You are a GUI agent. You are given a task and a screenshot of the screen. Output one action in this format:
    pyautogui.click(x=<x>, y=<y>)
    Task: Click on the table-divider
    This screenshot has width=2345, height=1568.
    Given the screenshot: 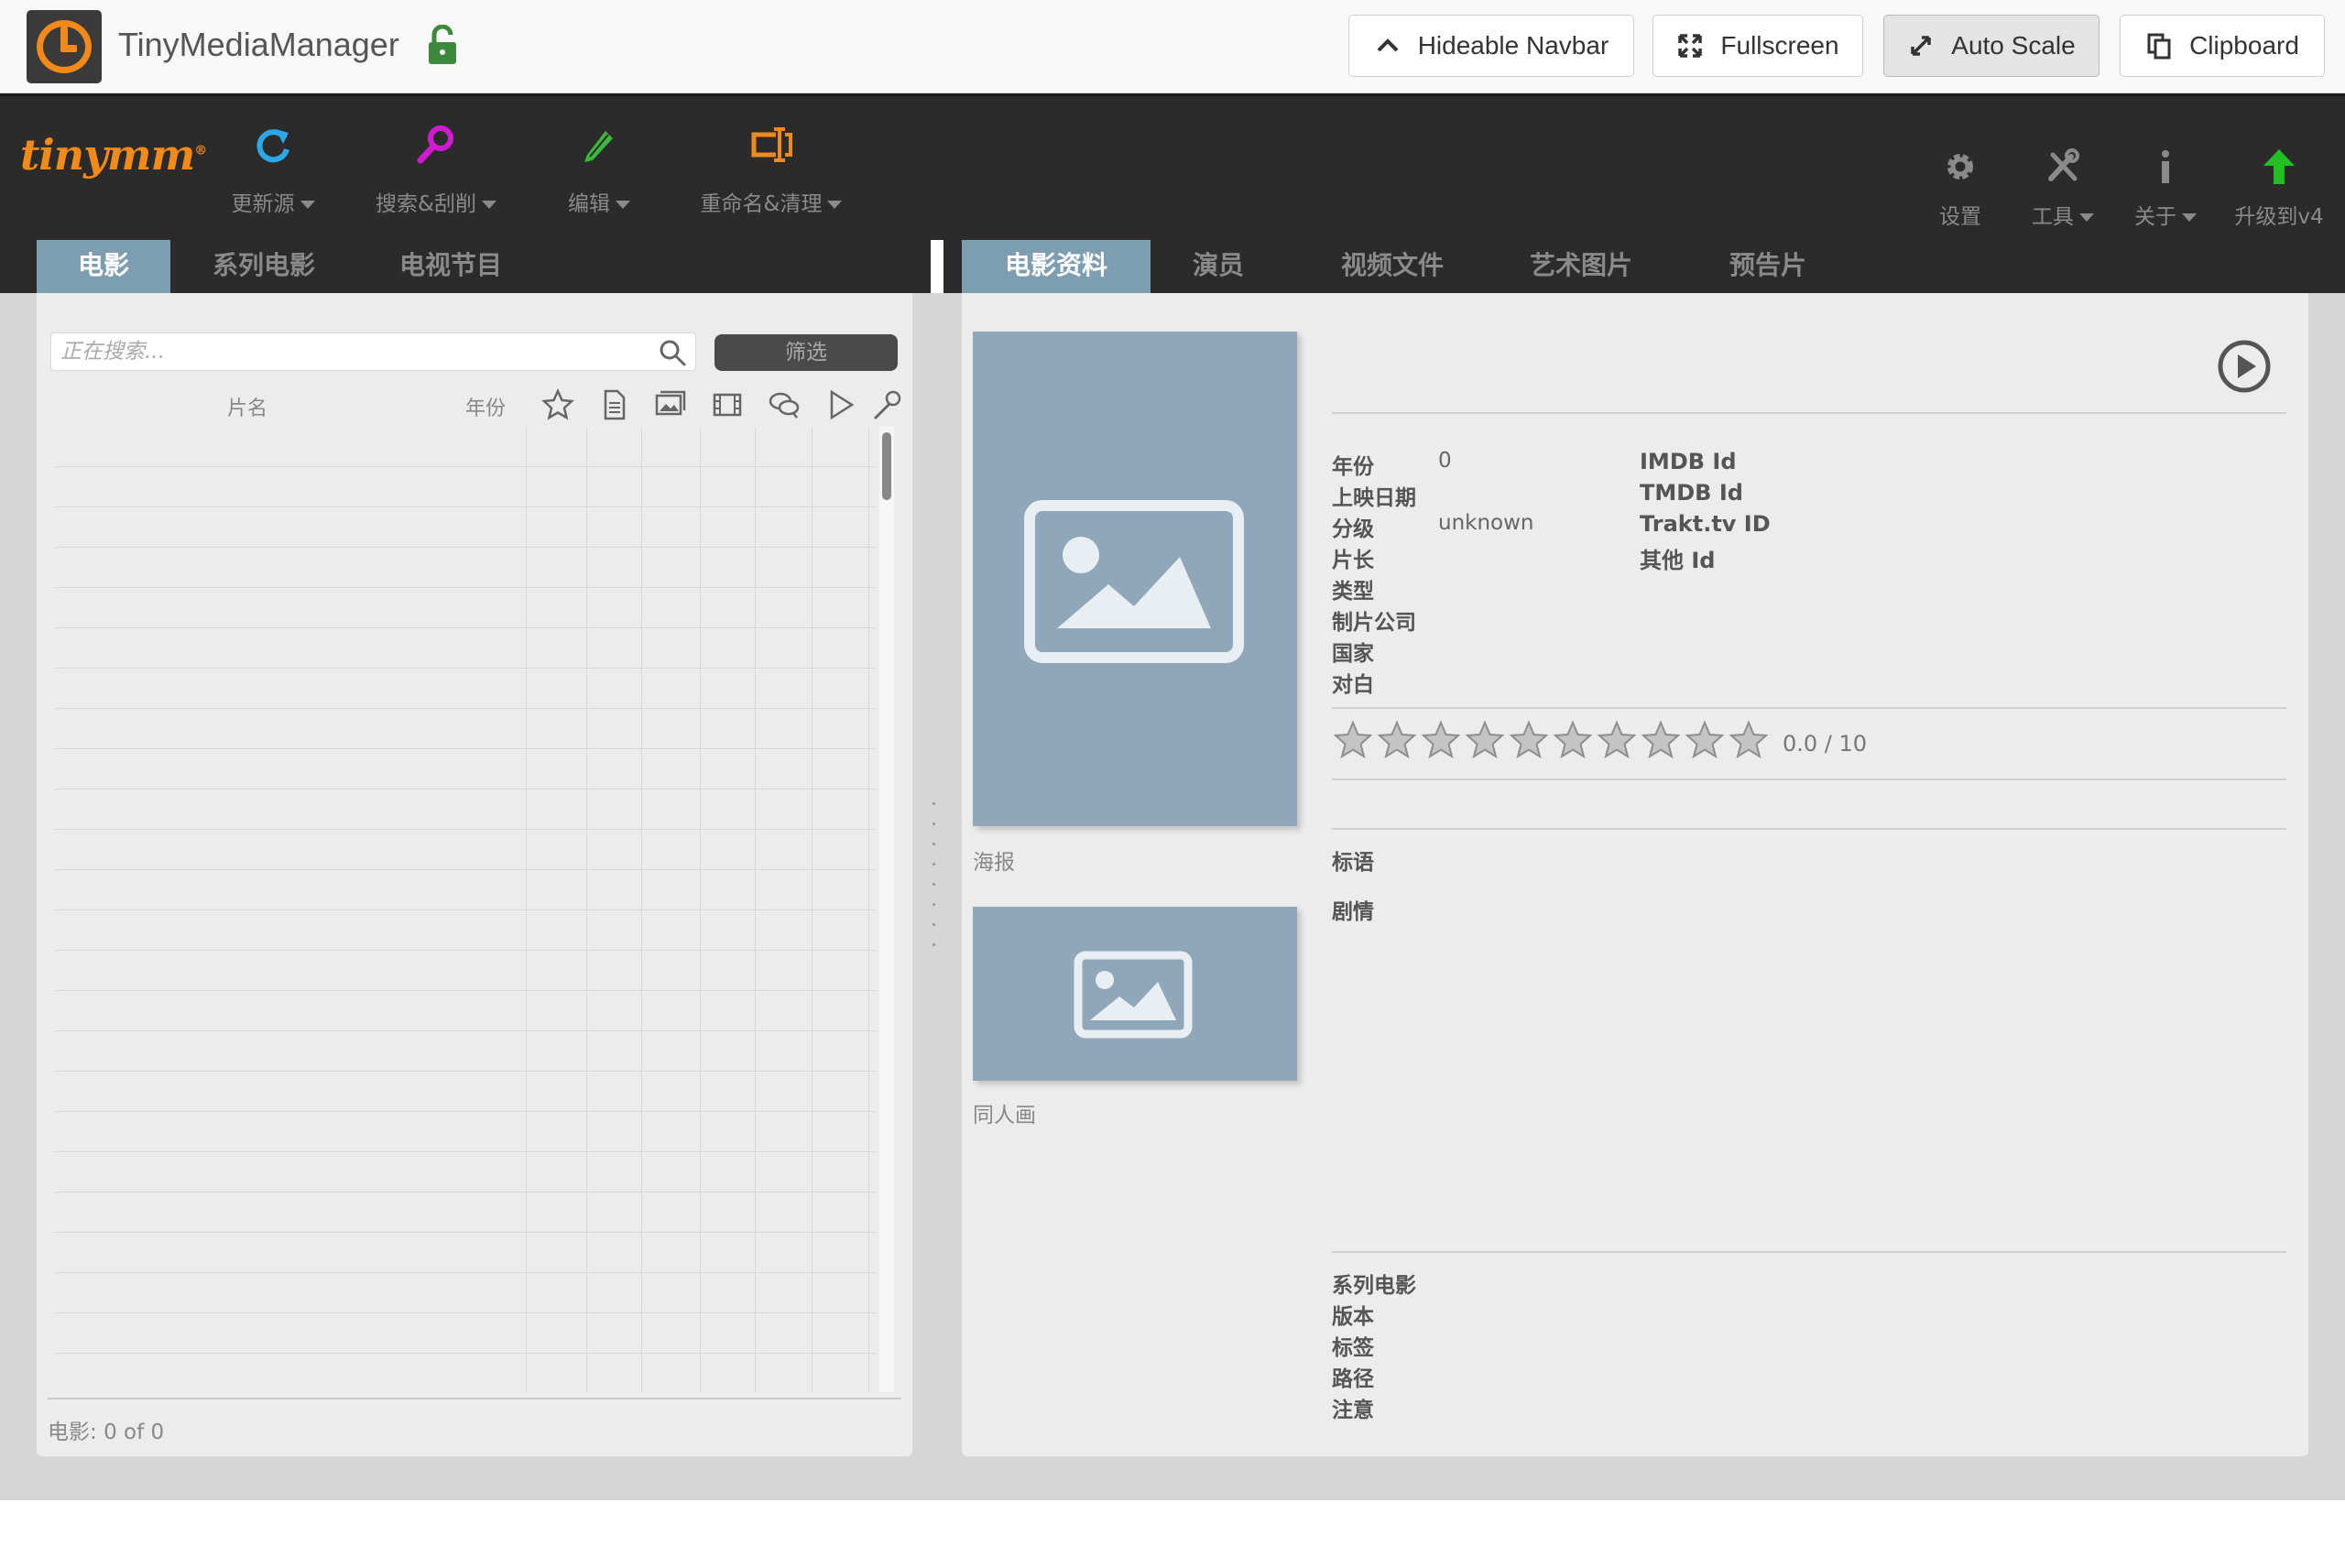 What is the action you would take?
    pyautogui.click(x=474, y=1398)
    